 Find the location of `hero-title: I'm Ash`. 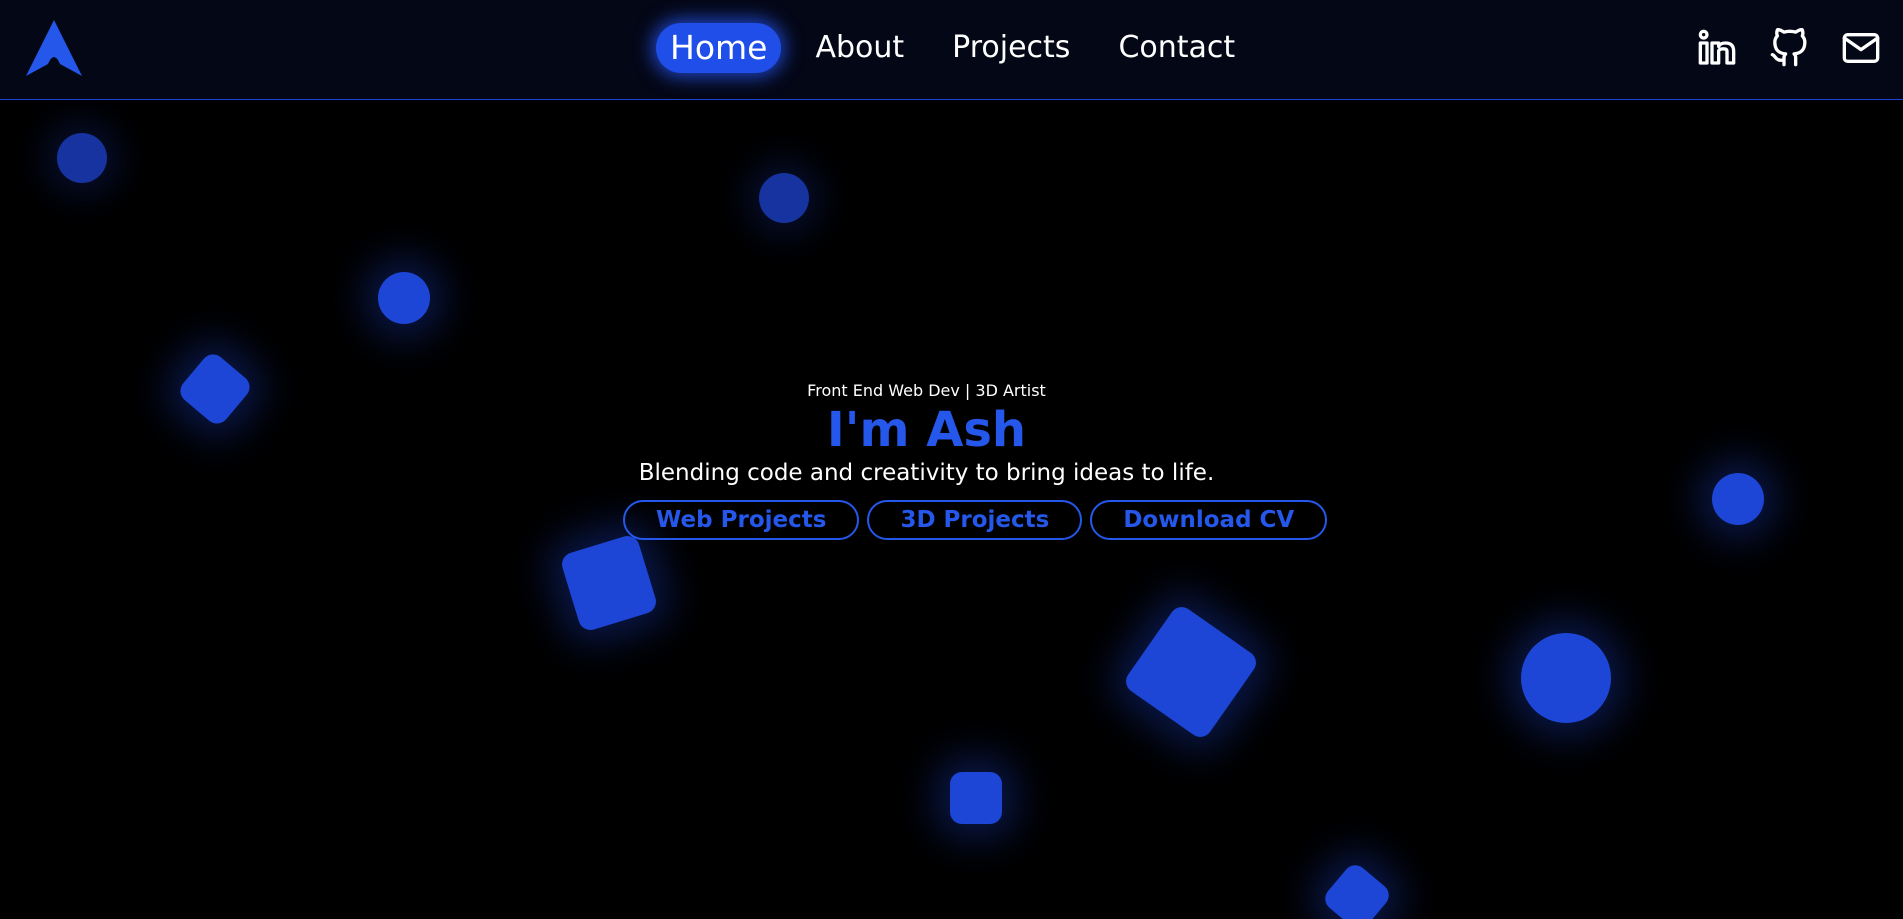

hero-title: I'm Ash is located at coordinates (926, 430).